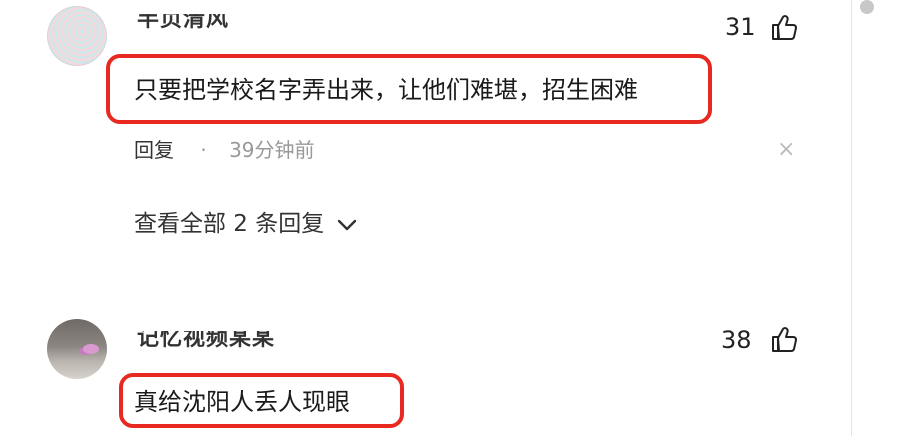  What do you see at coordinates (183, 24) in the screenshot?
I see `comment-username: 半页清风` at bounding box center [183, 24].